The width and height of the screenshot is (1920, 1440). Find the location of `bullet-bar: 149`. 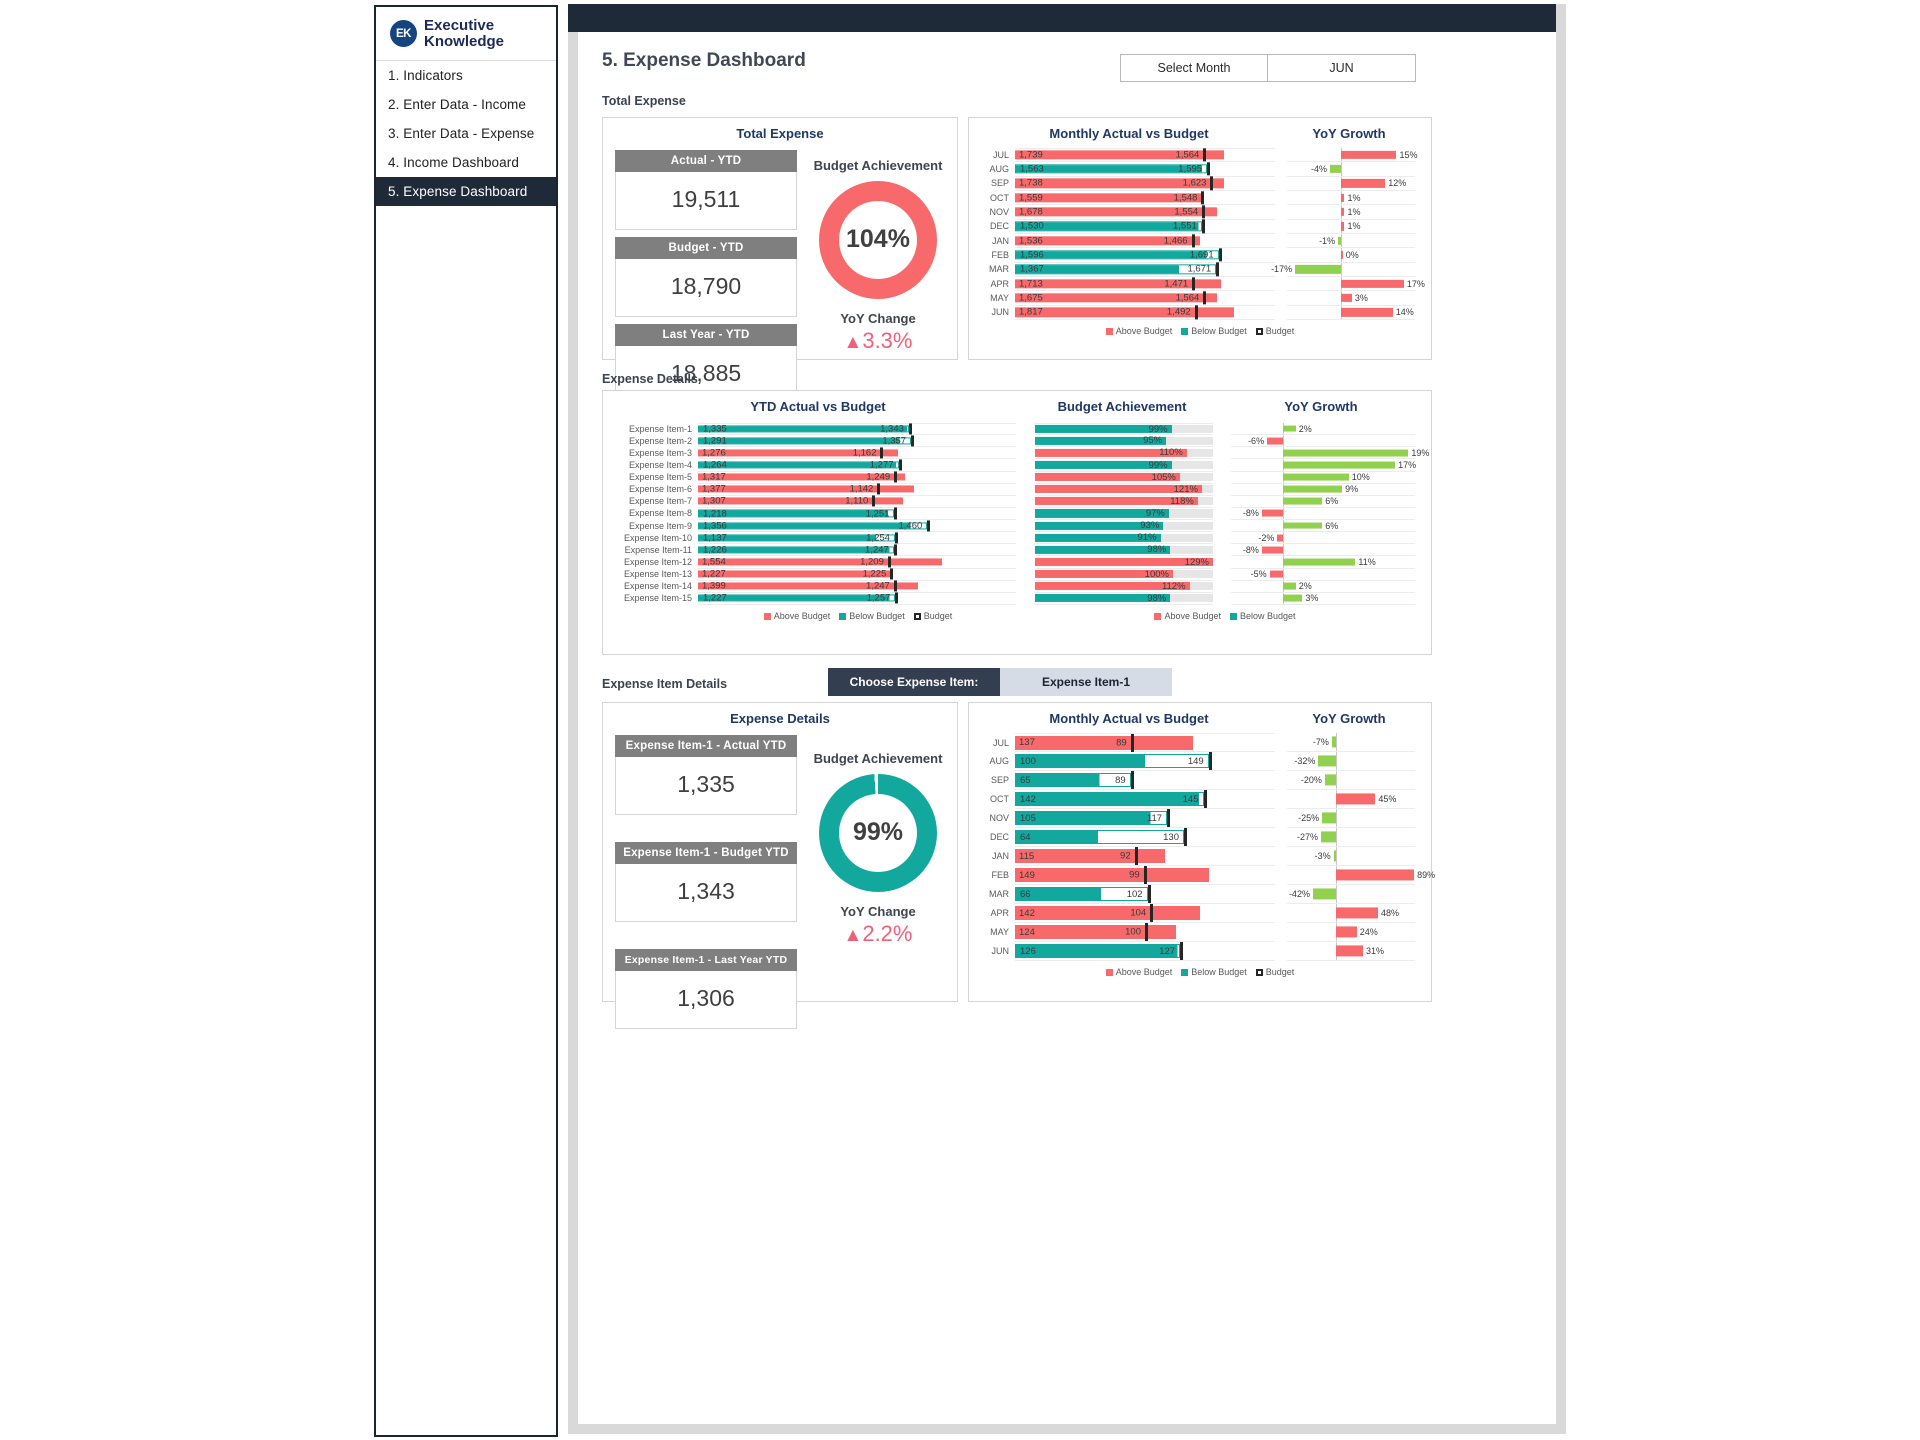

bullet-bar: 149 is located at coordinates (1112, 875).